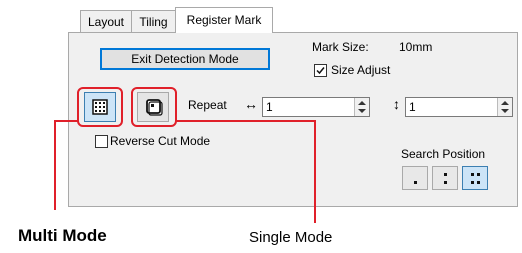  What do you see at coordinates (55, 165) in the screenshot?
I see `multi-mode-callout-line-v` at bounding box center [55, 165].